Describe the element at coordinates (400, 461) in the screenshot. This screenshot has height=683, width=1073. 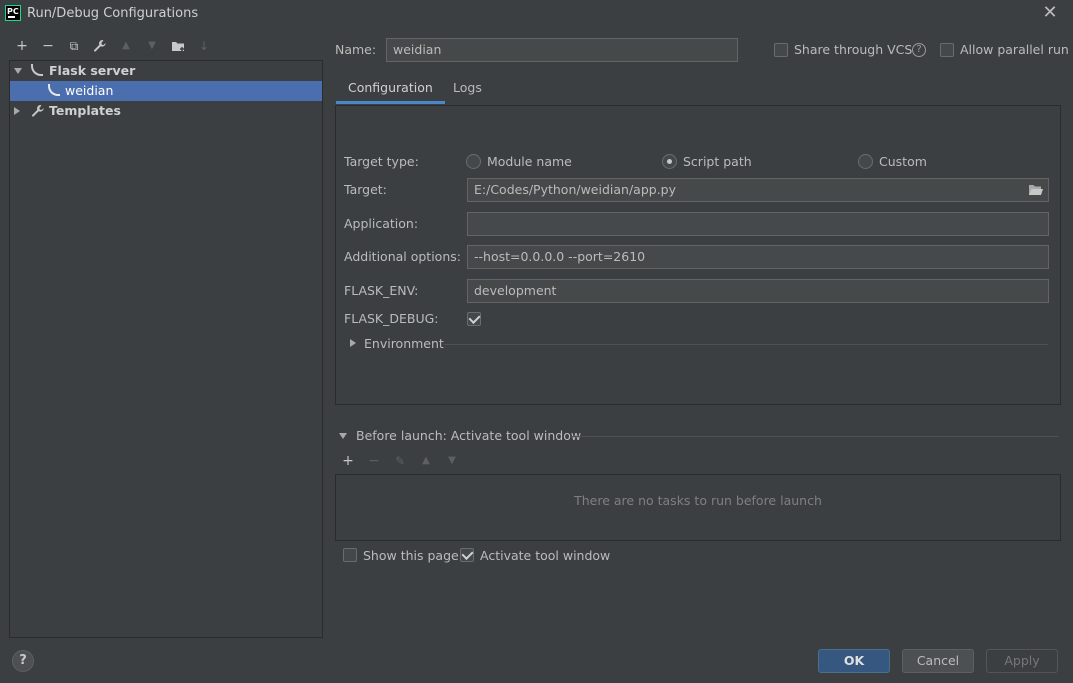
I see `edit-task-icon: ✎` at that location.